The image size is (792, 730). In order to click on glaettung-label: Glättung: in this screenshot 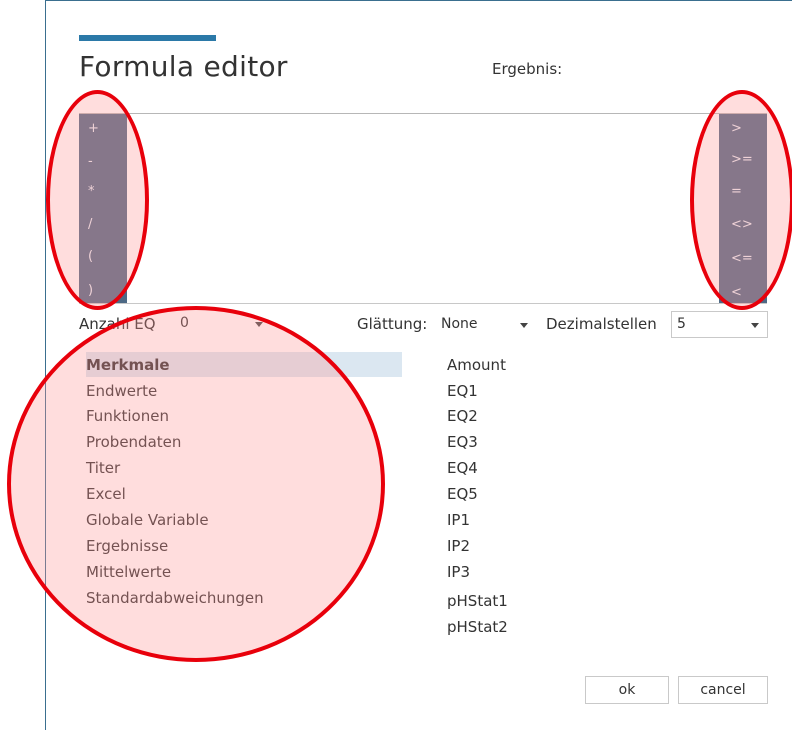, I will do `click(392, 324)`.